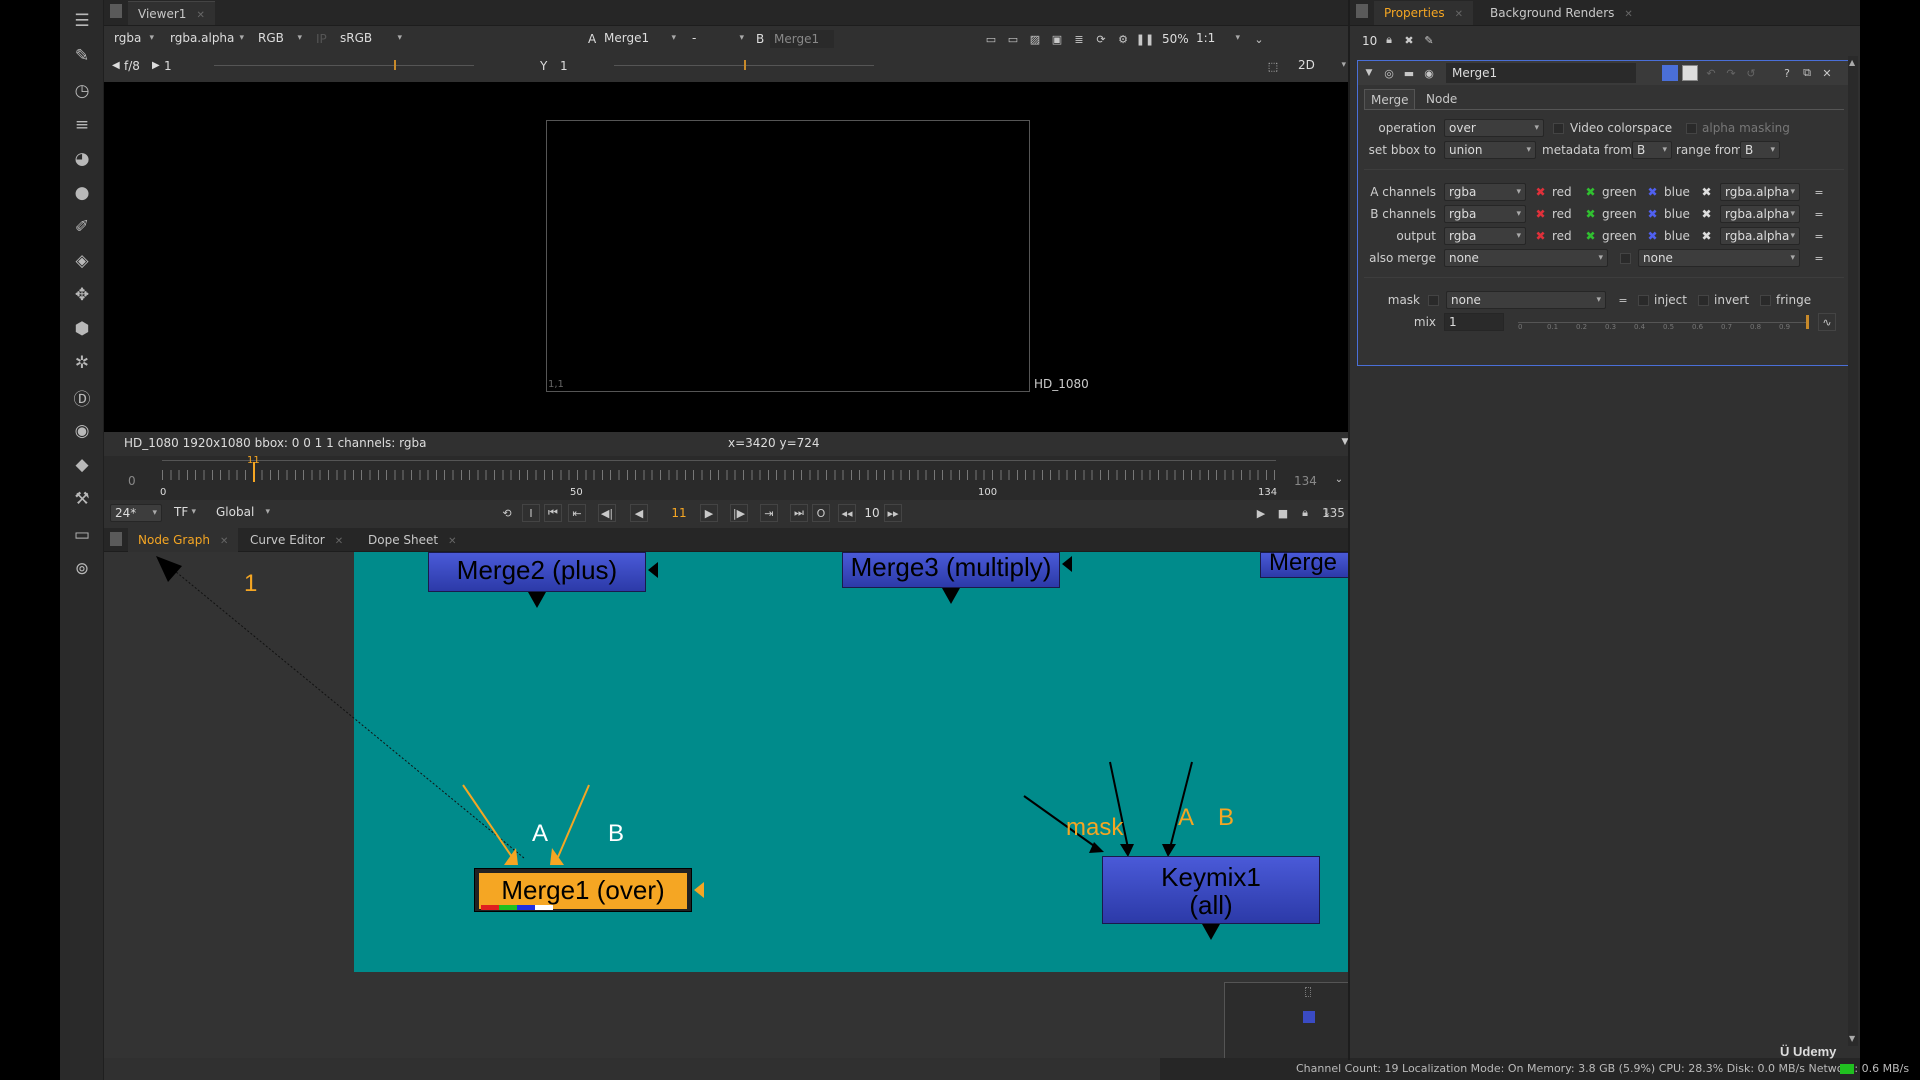 This screenshot has width=1920, height=1080. What do you see at coordinates (1123, 39) in the screenshot?
I see `gear-icon: ⚙` at bounding box center [1123, 39].